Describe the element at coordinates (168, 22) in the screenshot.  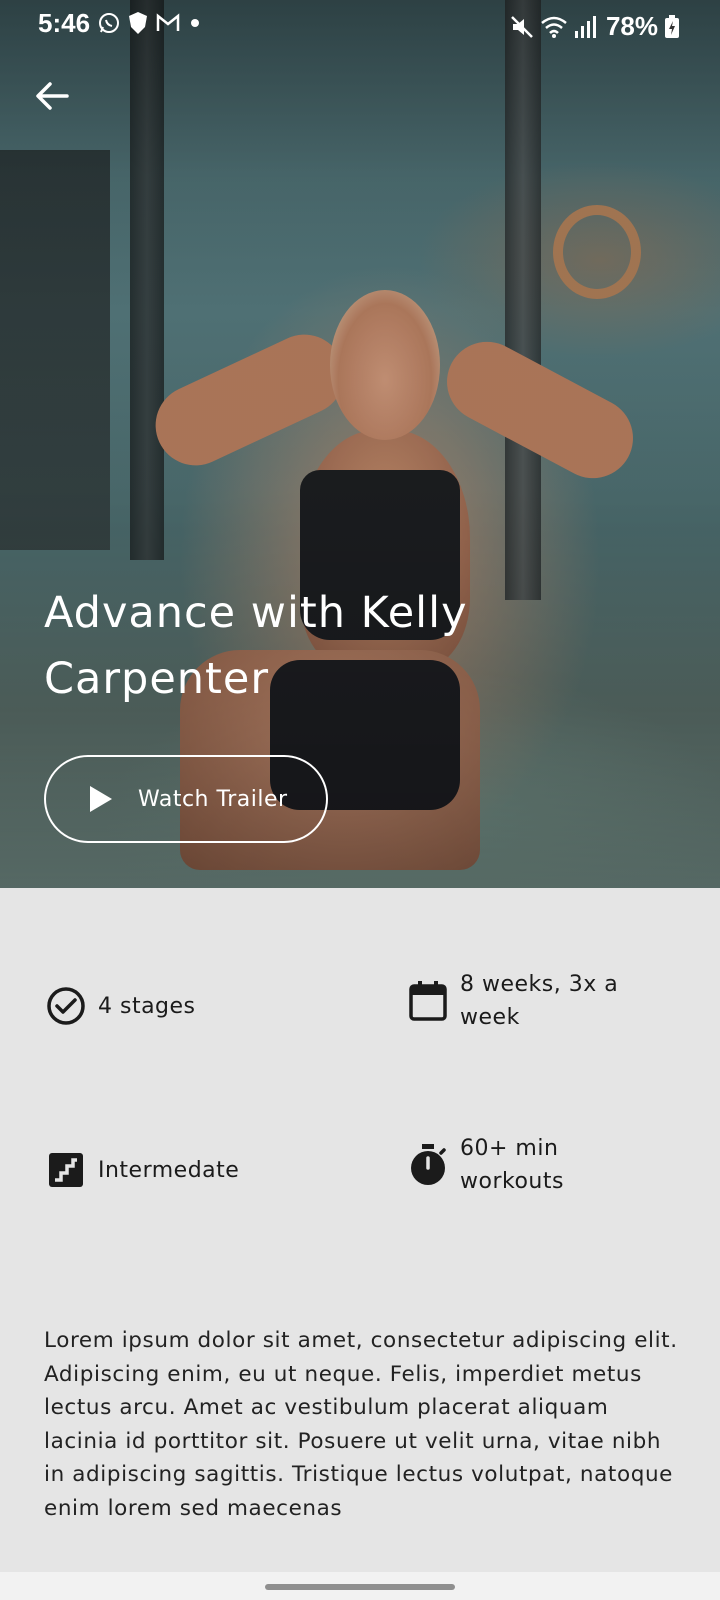
I see `gmail-icon` at that location.